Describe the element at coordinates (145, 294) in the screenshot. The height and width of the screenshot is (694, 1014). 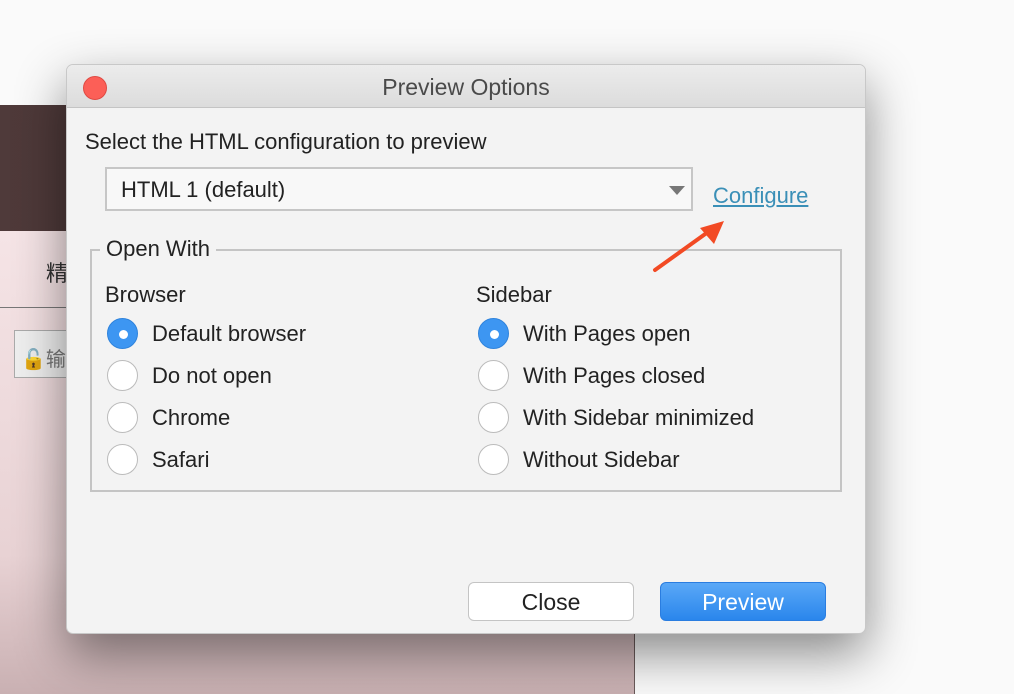
I see `browser-heading: Browser` at that location.